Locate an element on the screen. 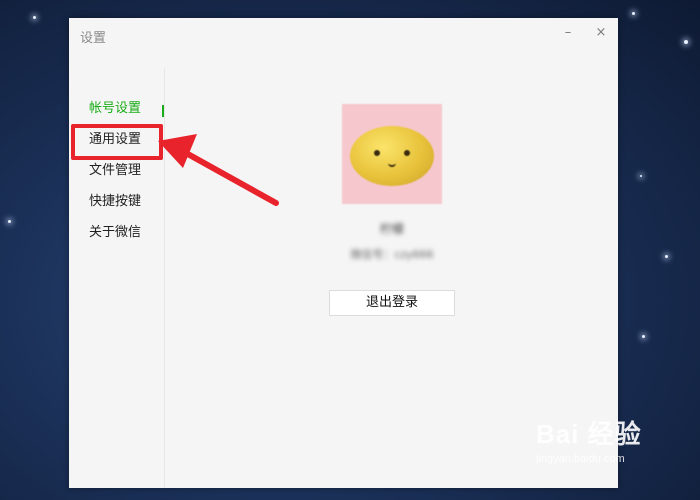 The width and height of the screenshot is (700, 500). lemon-avatar-icon is located at coordinates (392, 156).